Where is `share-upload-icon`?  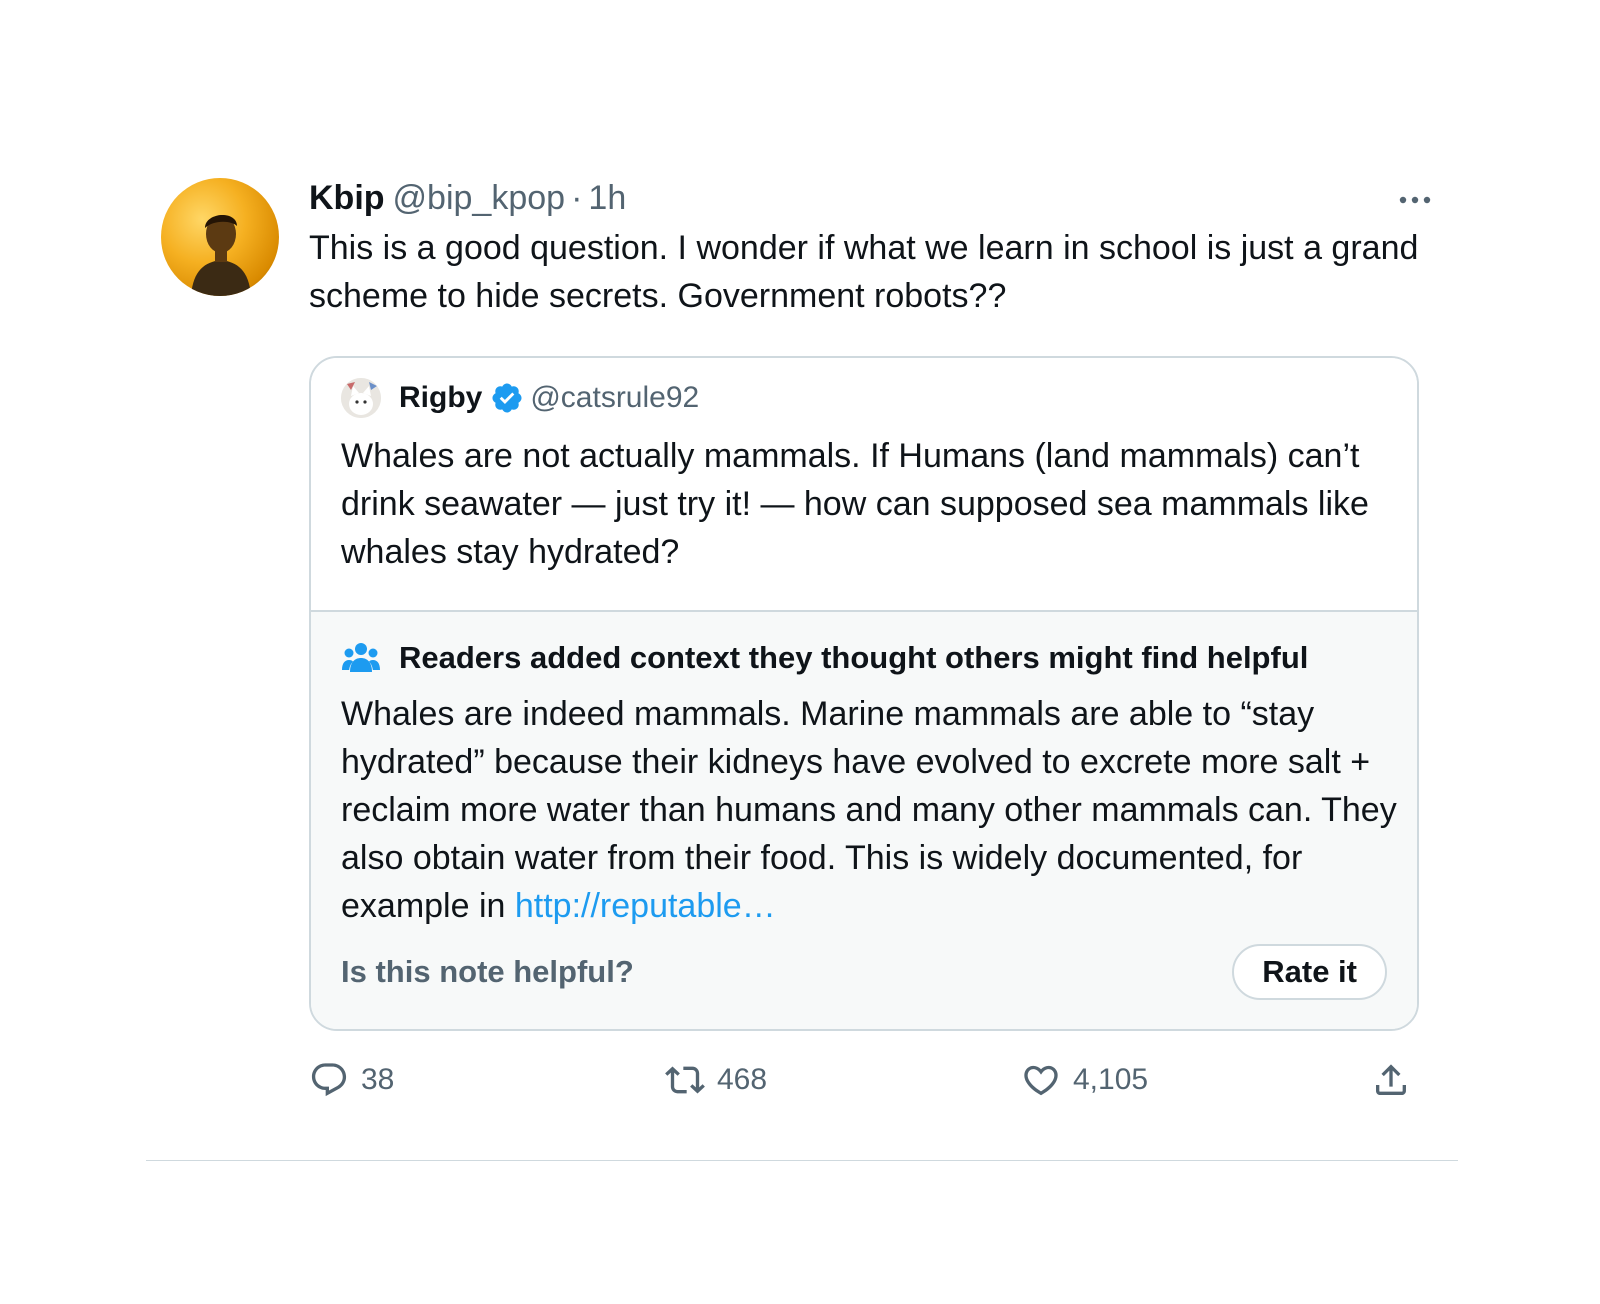
share-upload-icon is located at coordinates (1391, 1079).